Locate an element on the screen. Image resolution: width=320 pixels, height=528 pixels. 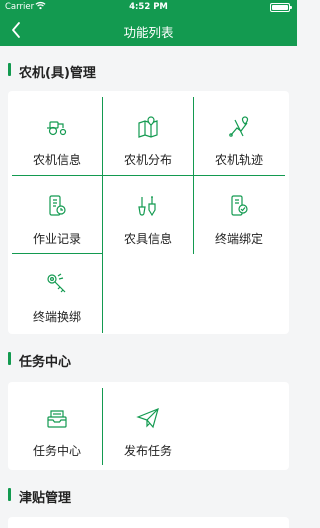
phone-bind-icon is located at coordinates (239, 205).